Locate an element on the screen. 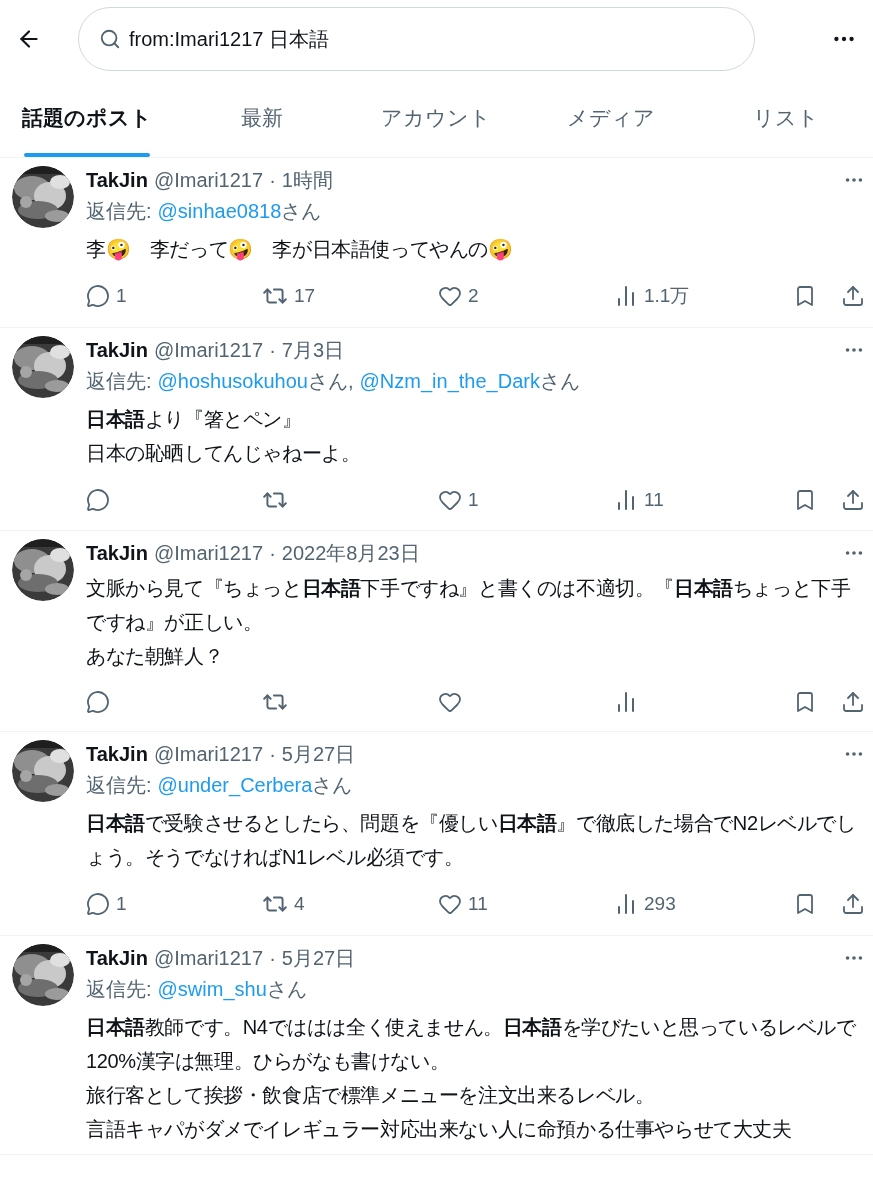  post-time: 1時間 is located at coordinates (307, 180).